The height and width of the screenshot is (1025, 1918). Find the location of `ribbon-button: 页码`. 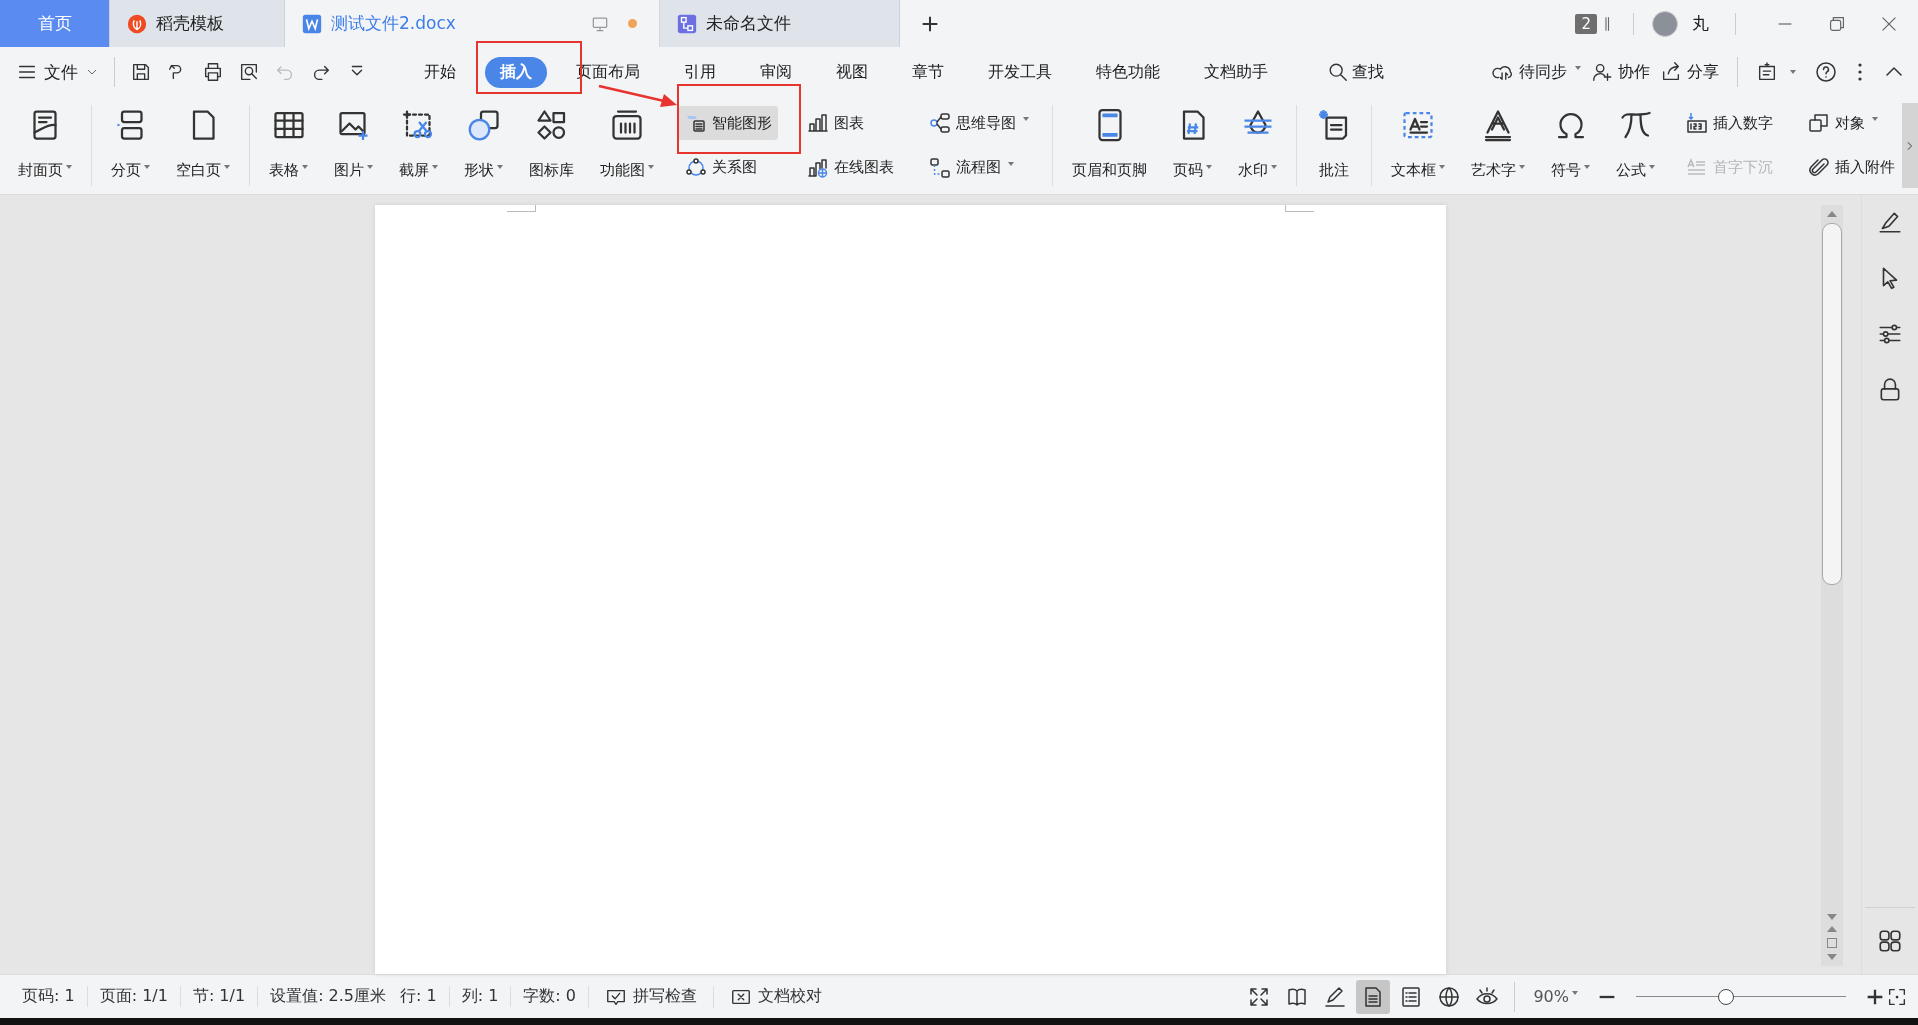

ribbon-button: 页码 is located at coordinates (1192, 145).